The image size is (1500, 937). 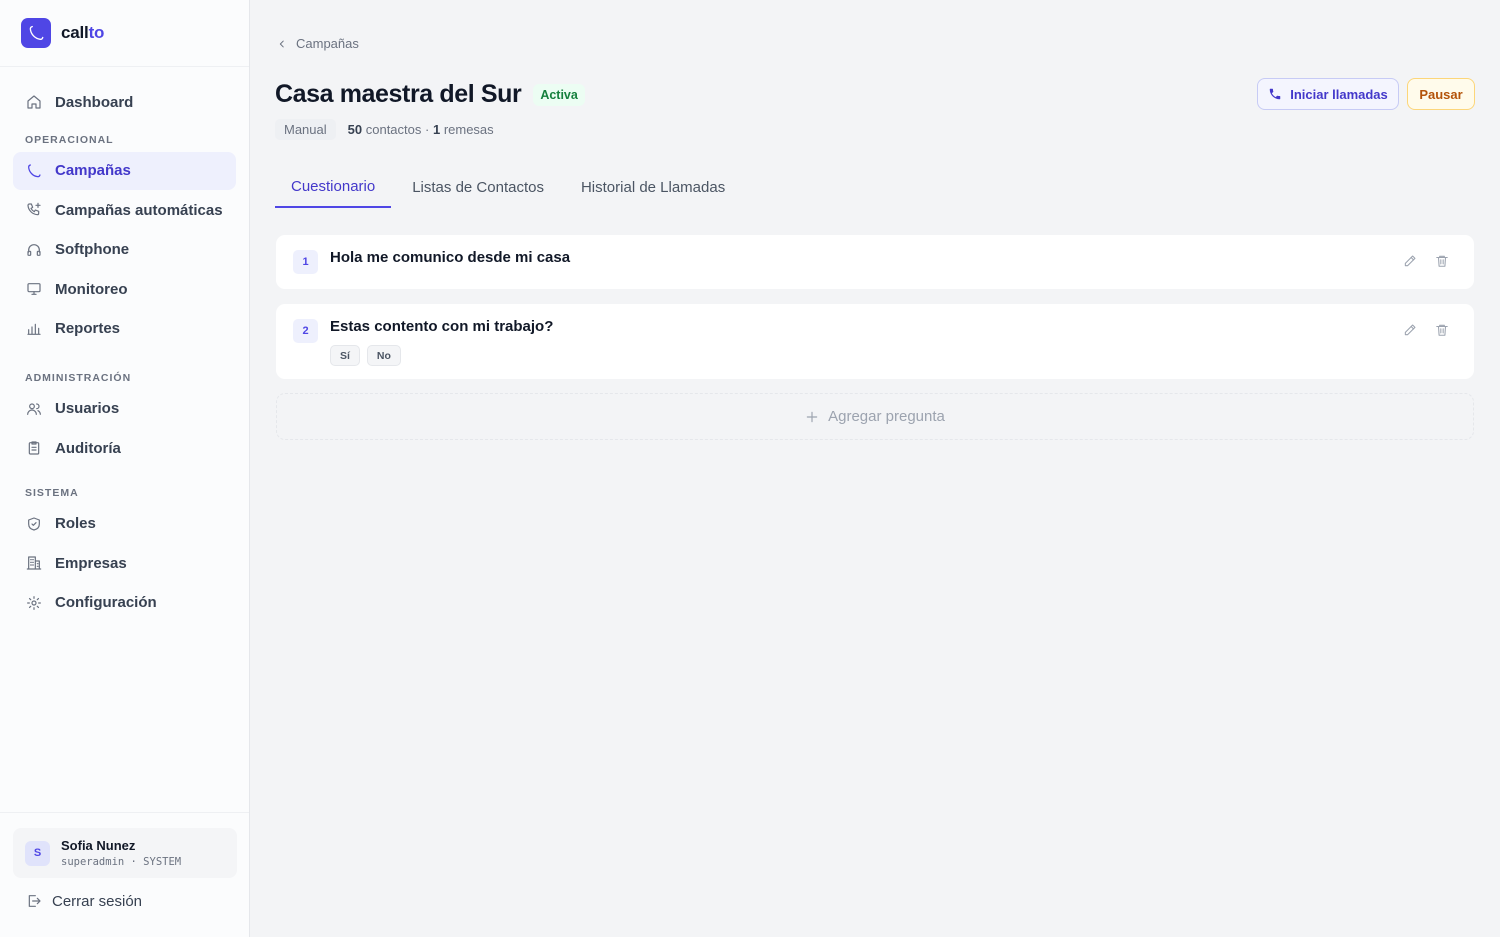 I want to click on sidebar-item-usuarios: Usuarios, so click(x=124, y=409).